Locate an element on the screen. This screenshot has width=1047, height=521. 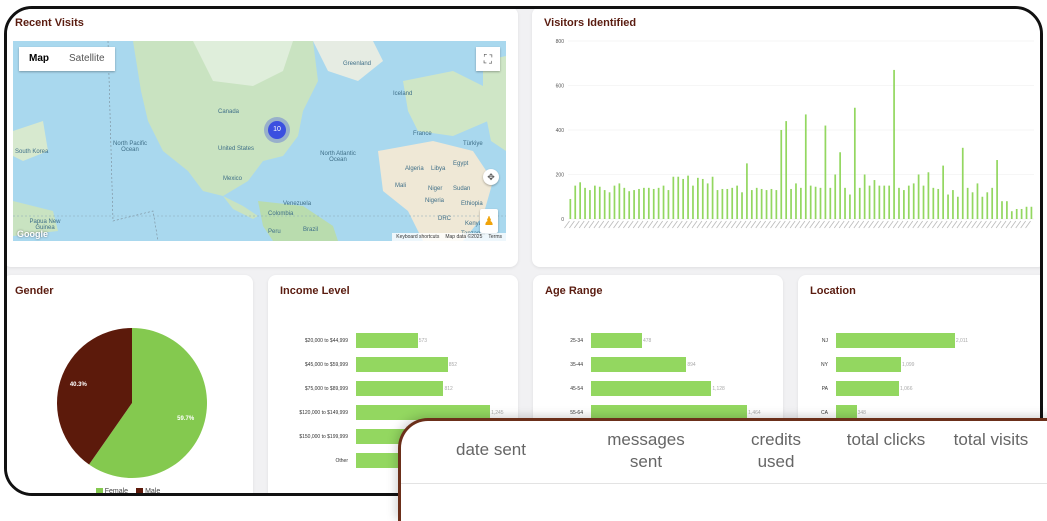
column-header-date-sent: date sent is located at coordinates (491, 450).